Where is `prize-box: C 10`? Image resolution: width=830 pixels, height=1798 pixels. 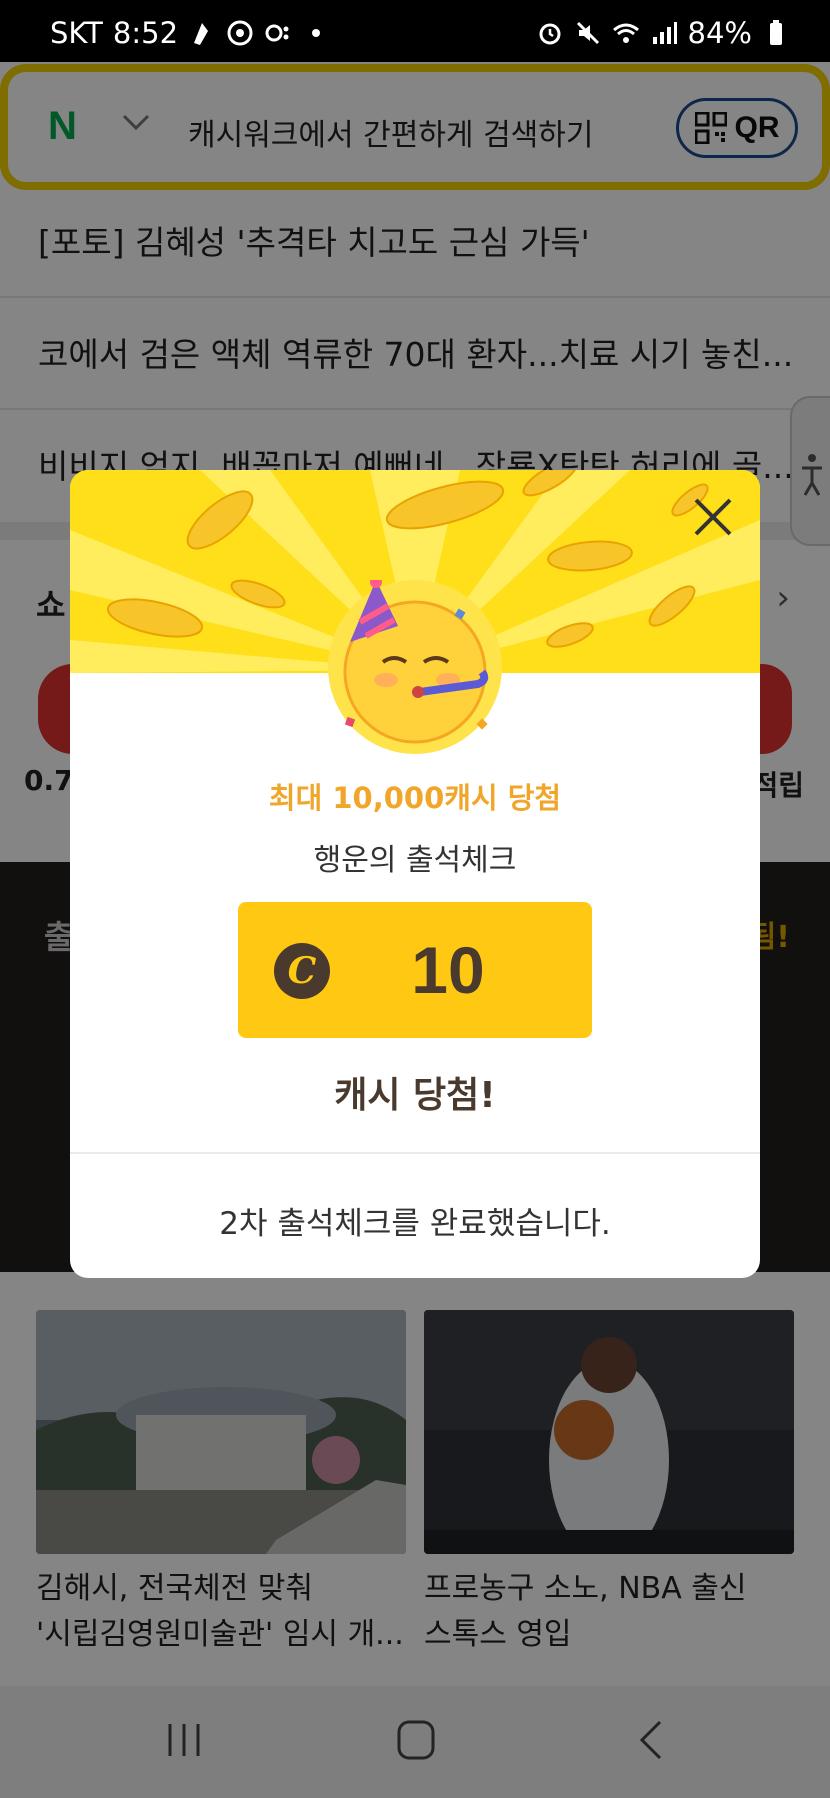
prize-box: C 10 is located at coordinates (415, 970).